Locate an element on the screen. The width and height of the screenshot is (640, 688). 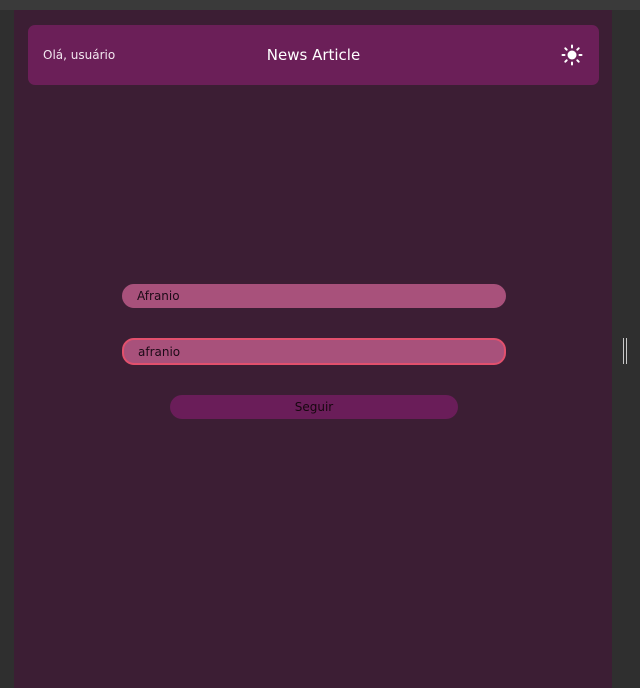
name-input is located at coordinates (314, 296).